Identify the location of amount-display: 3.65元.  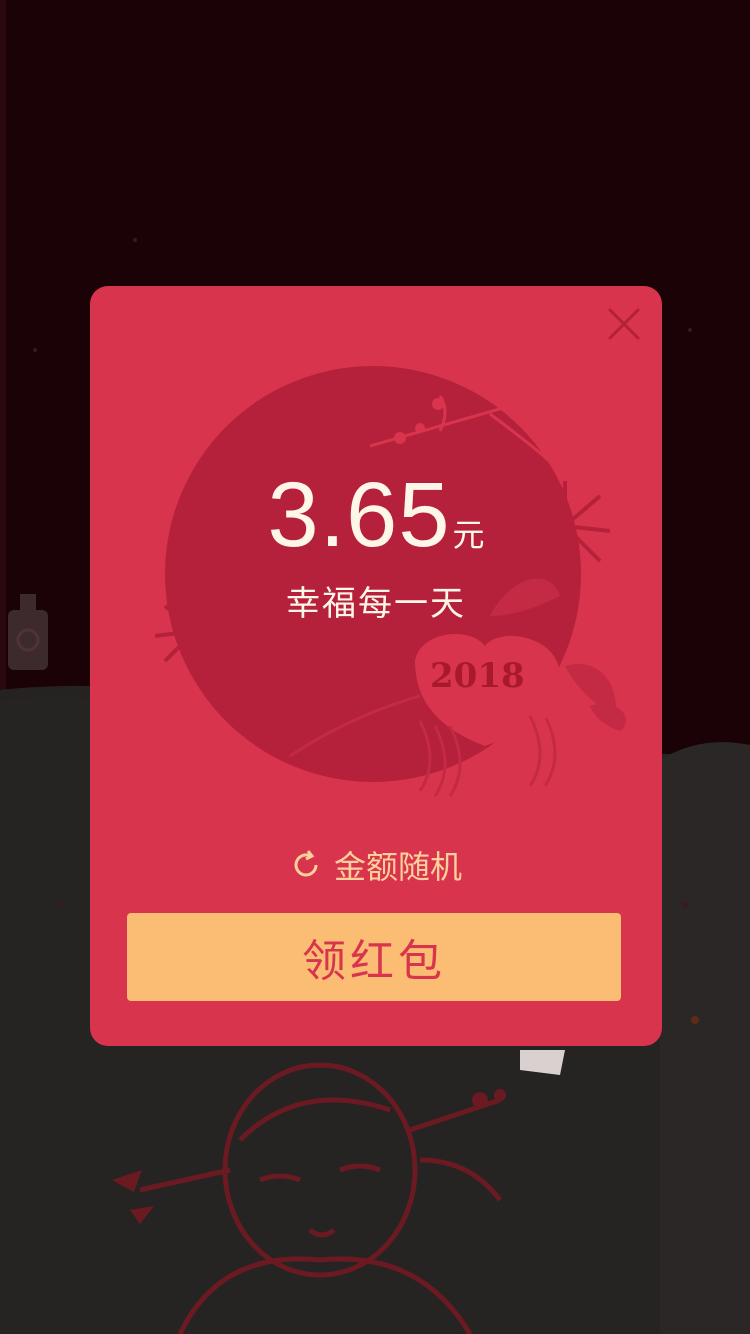
(376, 515).